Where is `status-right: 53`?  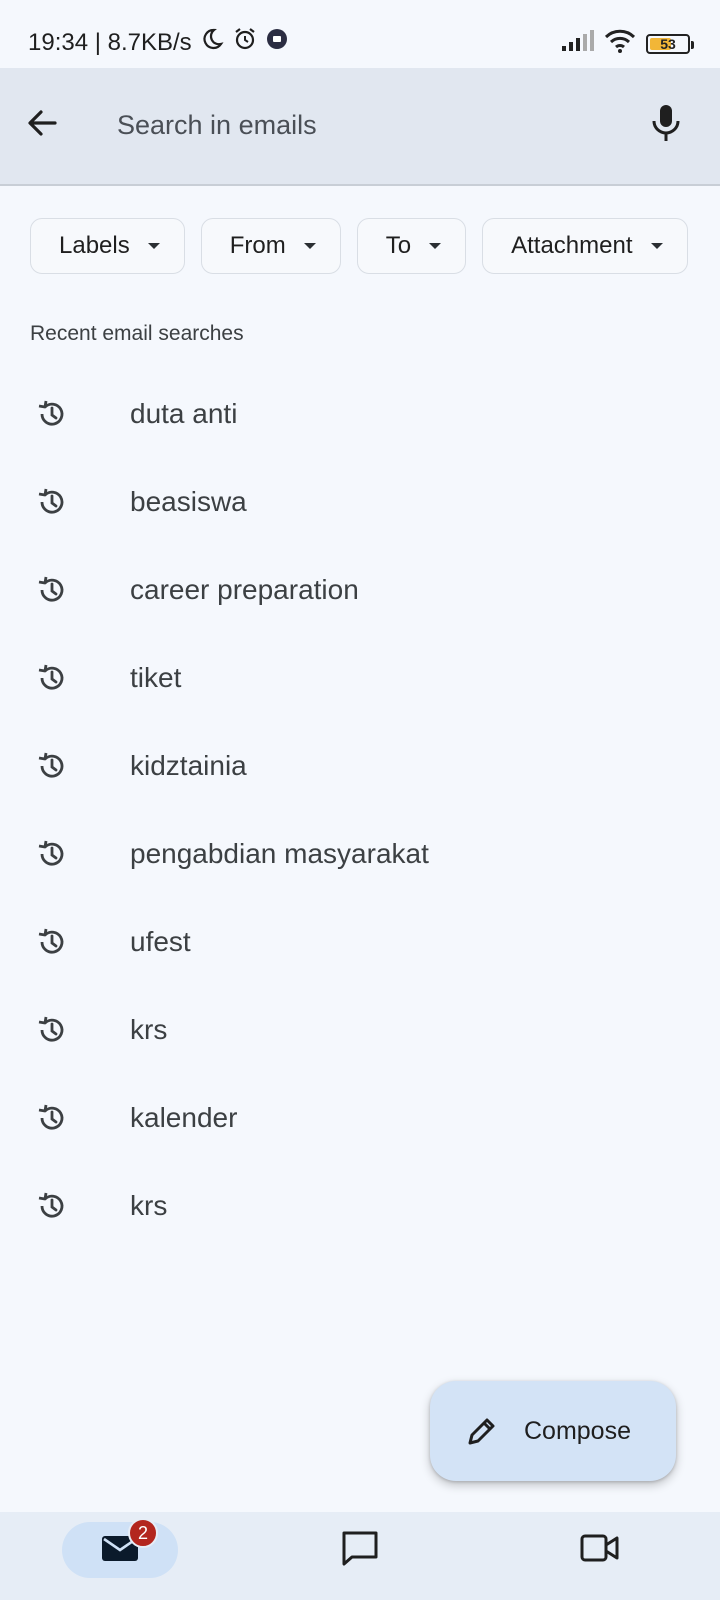 status-right: 53 is located at coordinates (627, 43).